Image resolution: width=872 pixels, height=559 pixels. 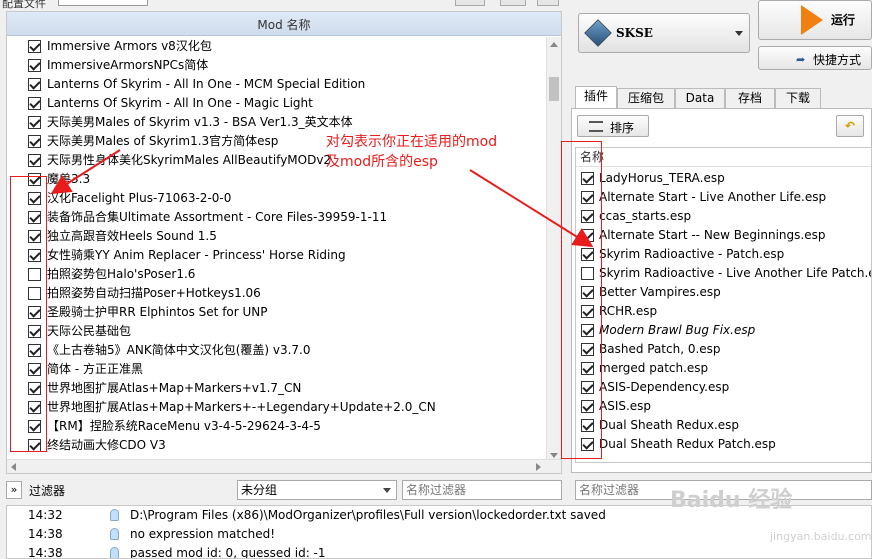 What do you see at coordinates (85, 172) in the screenshot?
I see `arrow-to-mod-checkboxes` at bounding box center [85, 172].